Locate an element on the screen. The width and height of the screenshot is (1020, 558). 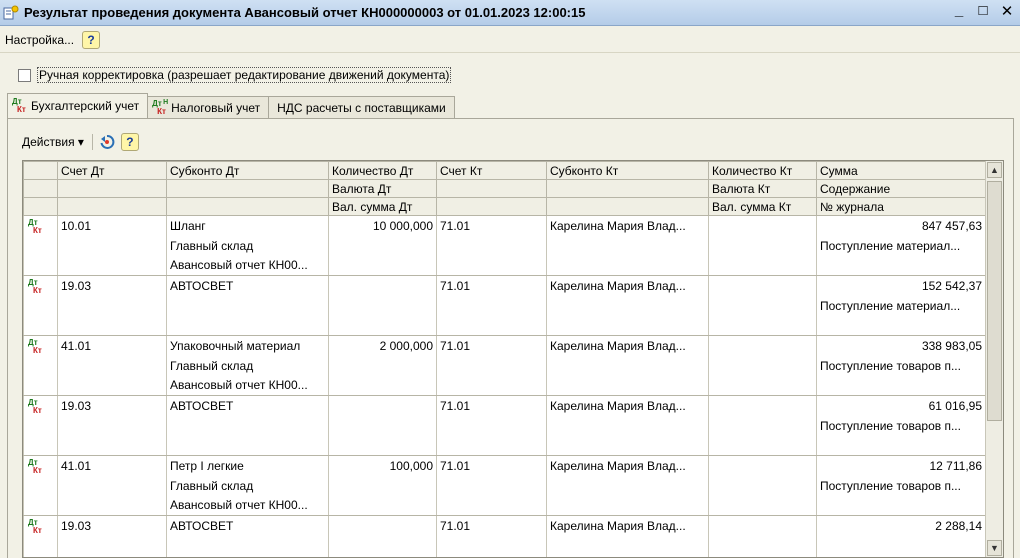
tab-tax: Дт Н Кт Налоговый учет is located at coordinates (208, 107).